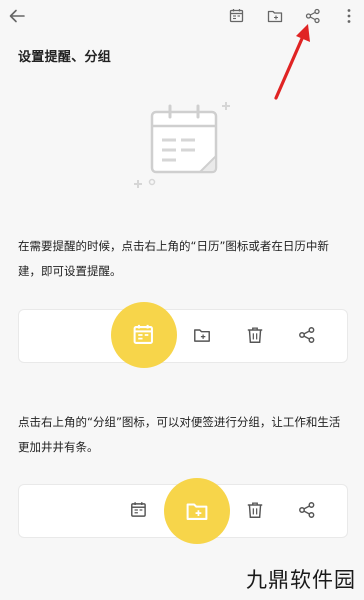  What do you see at coordinates (182, 145) in the screenshot?
I see `calendar-illustration` at bounding box center [182, 145].